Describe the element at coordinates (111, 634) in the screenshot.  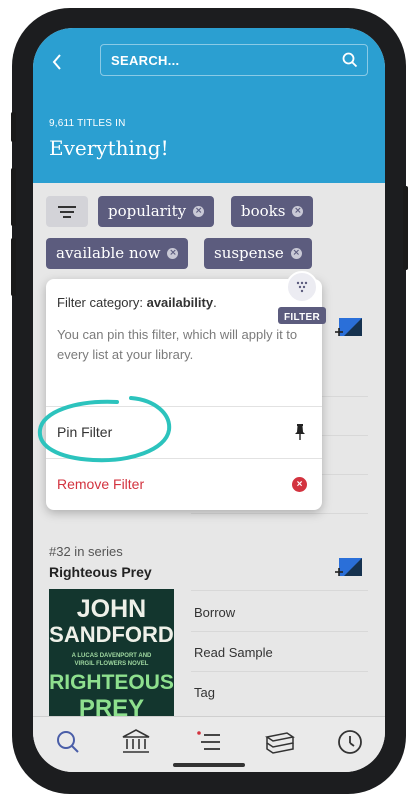
I see `cover-author-last: SANDFORD` at that location.